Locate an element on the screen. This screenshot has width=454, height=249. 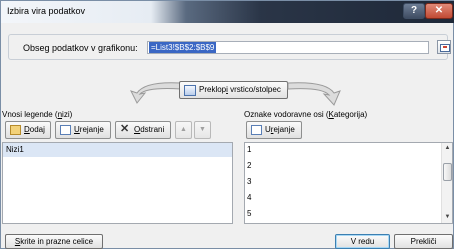
list-item: 4 is located at coordinates (248, 199).